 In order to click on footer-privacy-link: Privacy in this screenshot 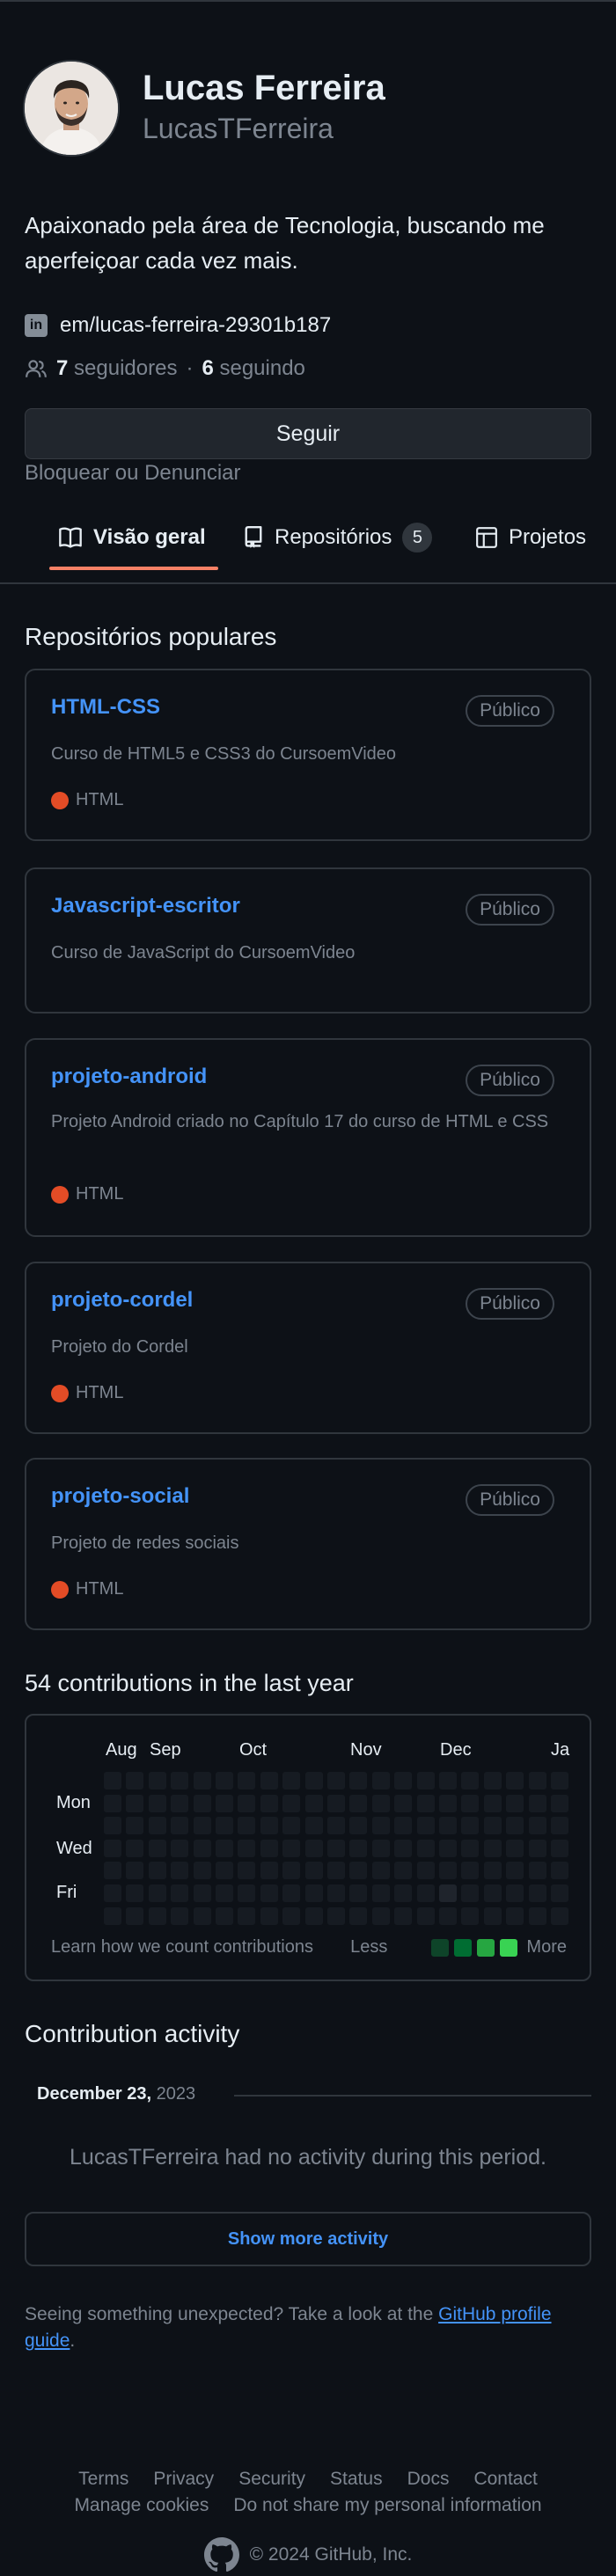, I will do `click(183, 2479)`.